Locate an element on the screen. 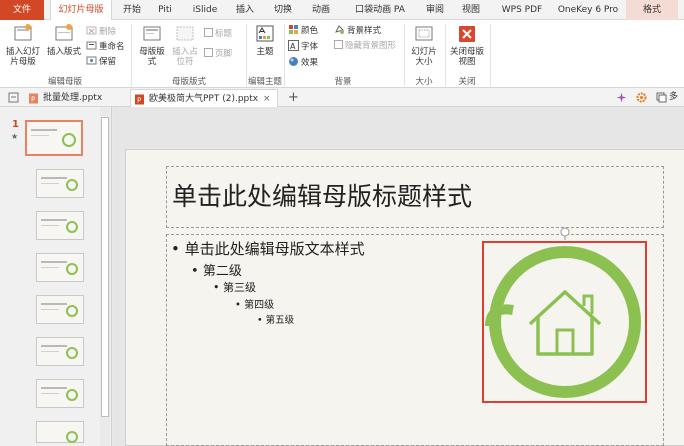 The height and width of the screenshot is (446, 684). tab-view: 视图 is located at coordinates (471, 10).